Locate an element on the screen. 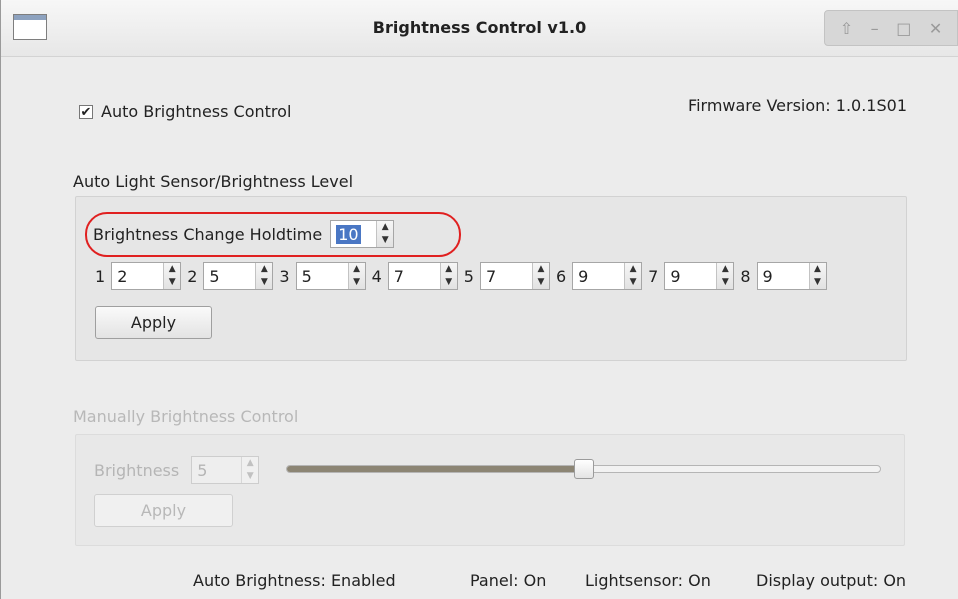 This screenshot has height=599, width=958. manual-section-title: Manually Brightness Control is located at coordinates (186, 416).